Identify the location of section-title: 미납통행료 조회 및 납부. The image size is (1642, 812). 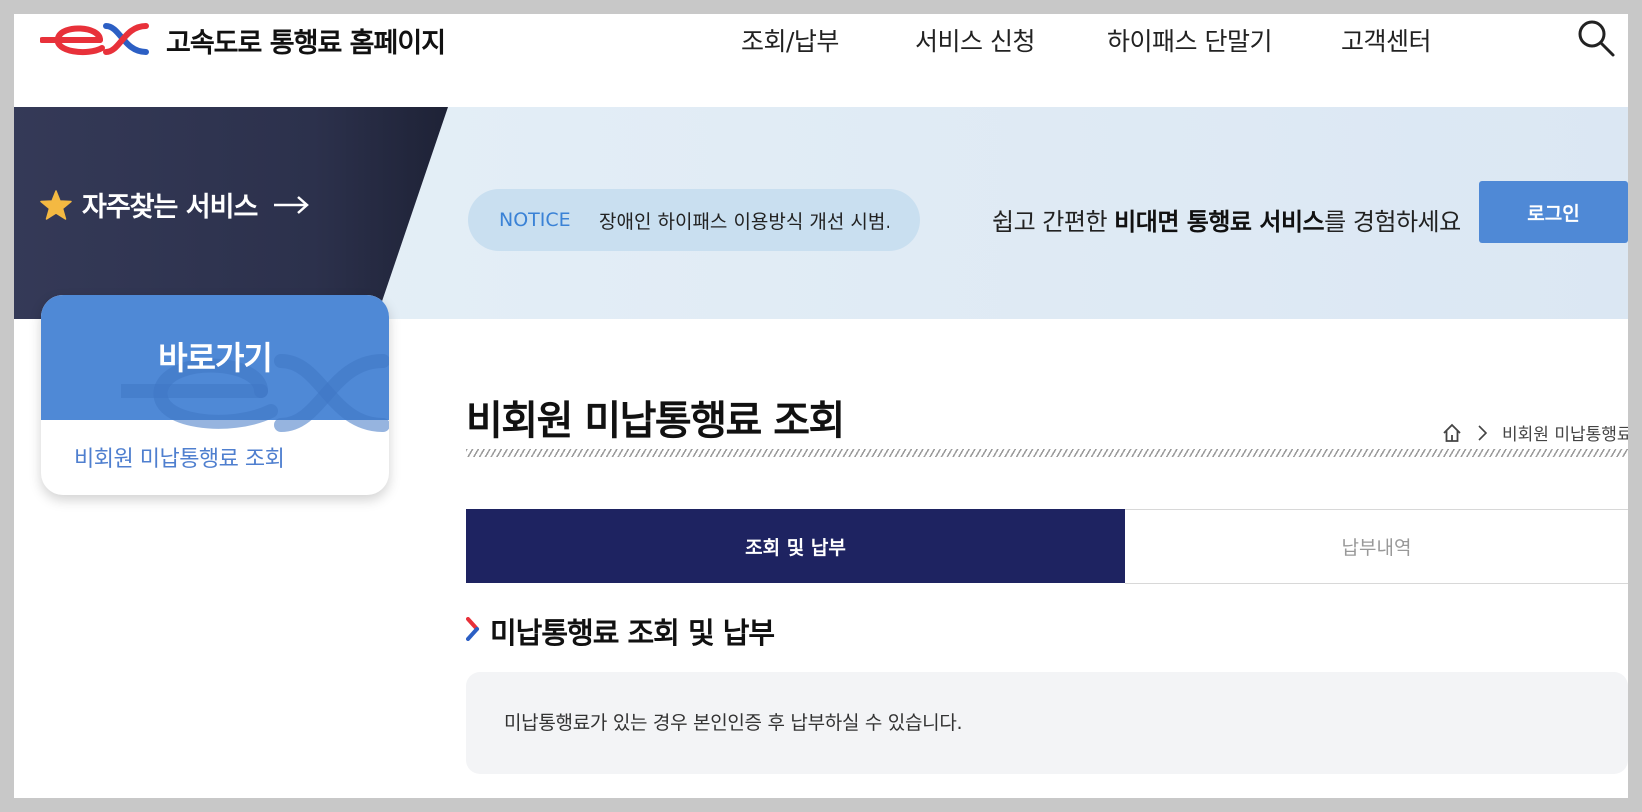
(632, 633).